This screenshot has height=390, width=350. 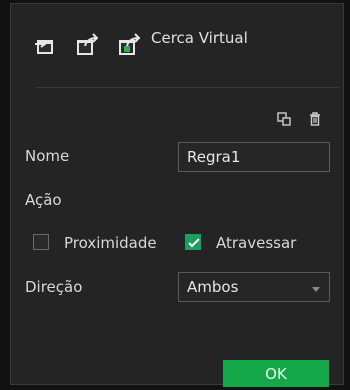 What do you see at coordinates (315, 119) in the screenshot?
I see `delete-icon` at bounding box center [315, 119].